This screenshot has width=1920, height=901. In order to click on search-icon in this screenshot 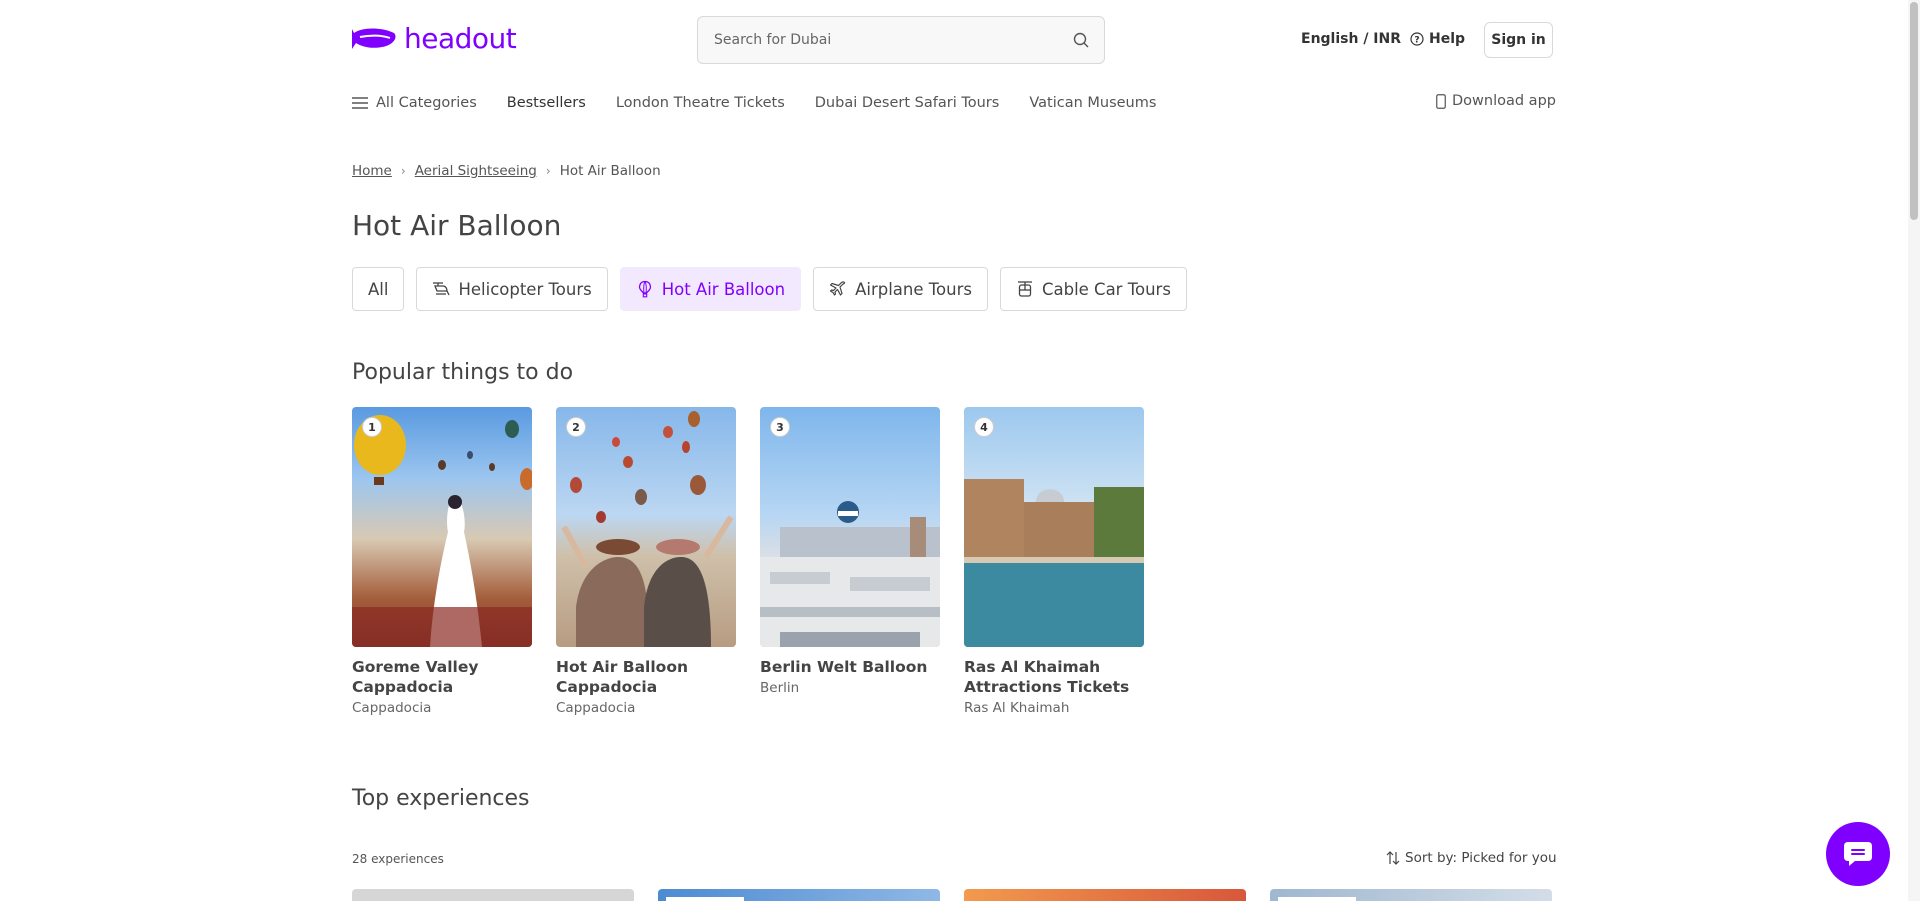, I will do `click(1081, 40)`.